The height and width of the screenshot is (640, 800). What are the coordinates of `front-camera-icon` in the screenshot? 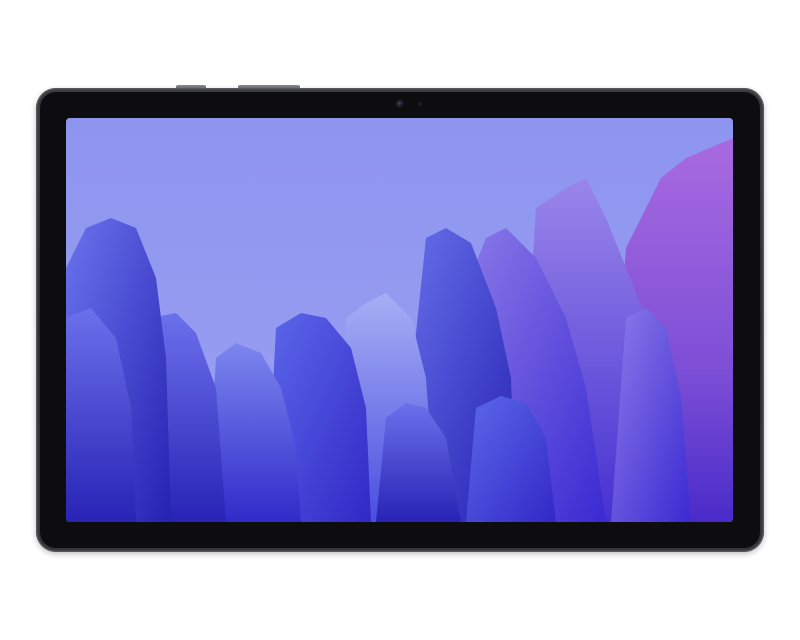 It's located at (400, 104).